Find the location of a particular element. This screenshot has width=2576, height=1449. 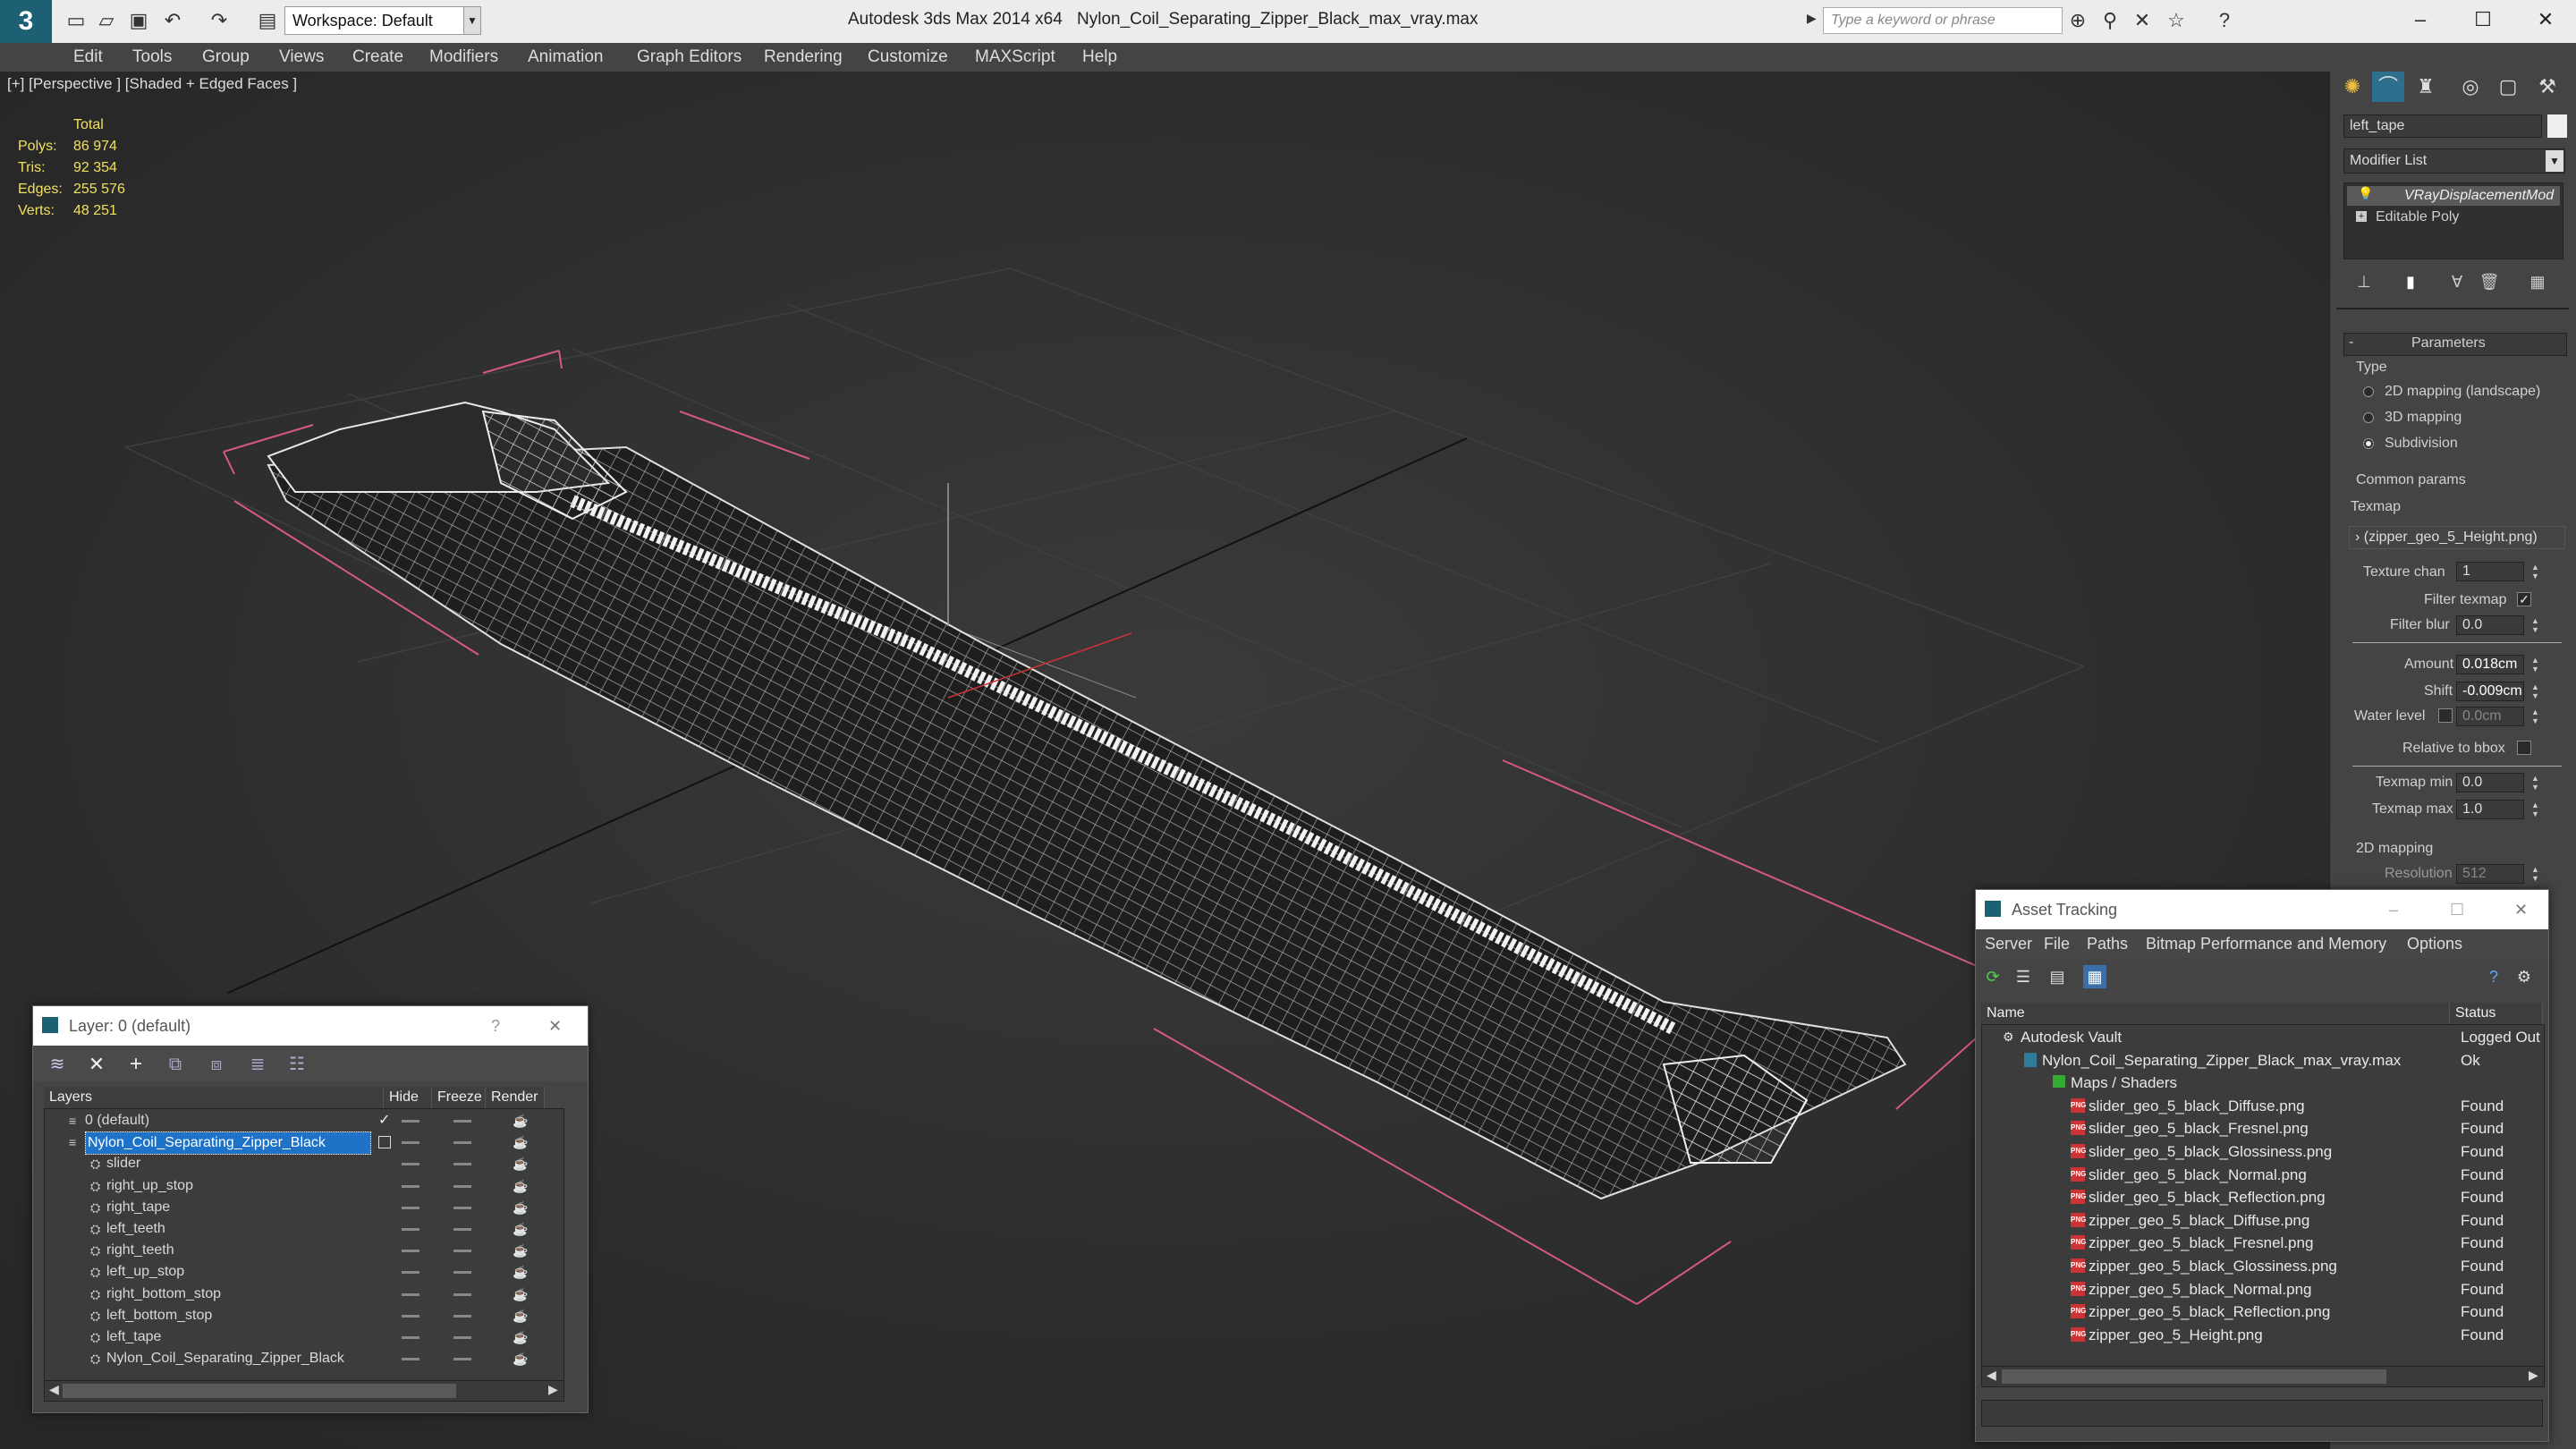

column-hide: Hide is located at coordinates (408, 1097).